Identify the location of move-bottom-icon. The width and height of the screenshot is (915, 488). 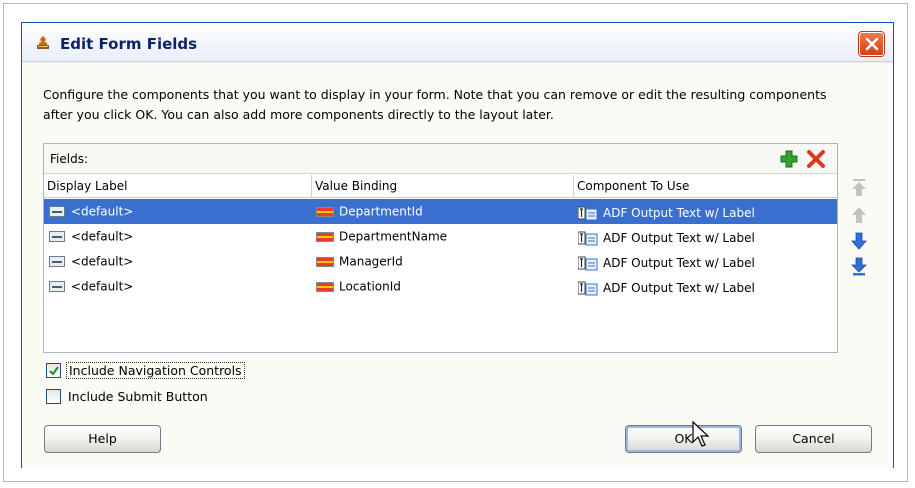
(859, 267).